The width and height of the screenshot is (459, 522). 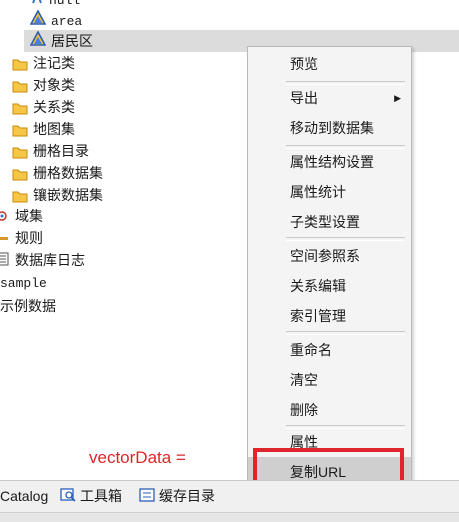 I want to click on tree-item-label: null, so click(x=65, y=4).